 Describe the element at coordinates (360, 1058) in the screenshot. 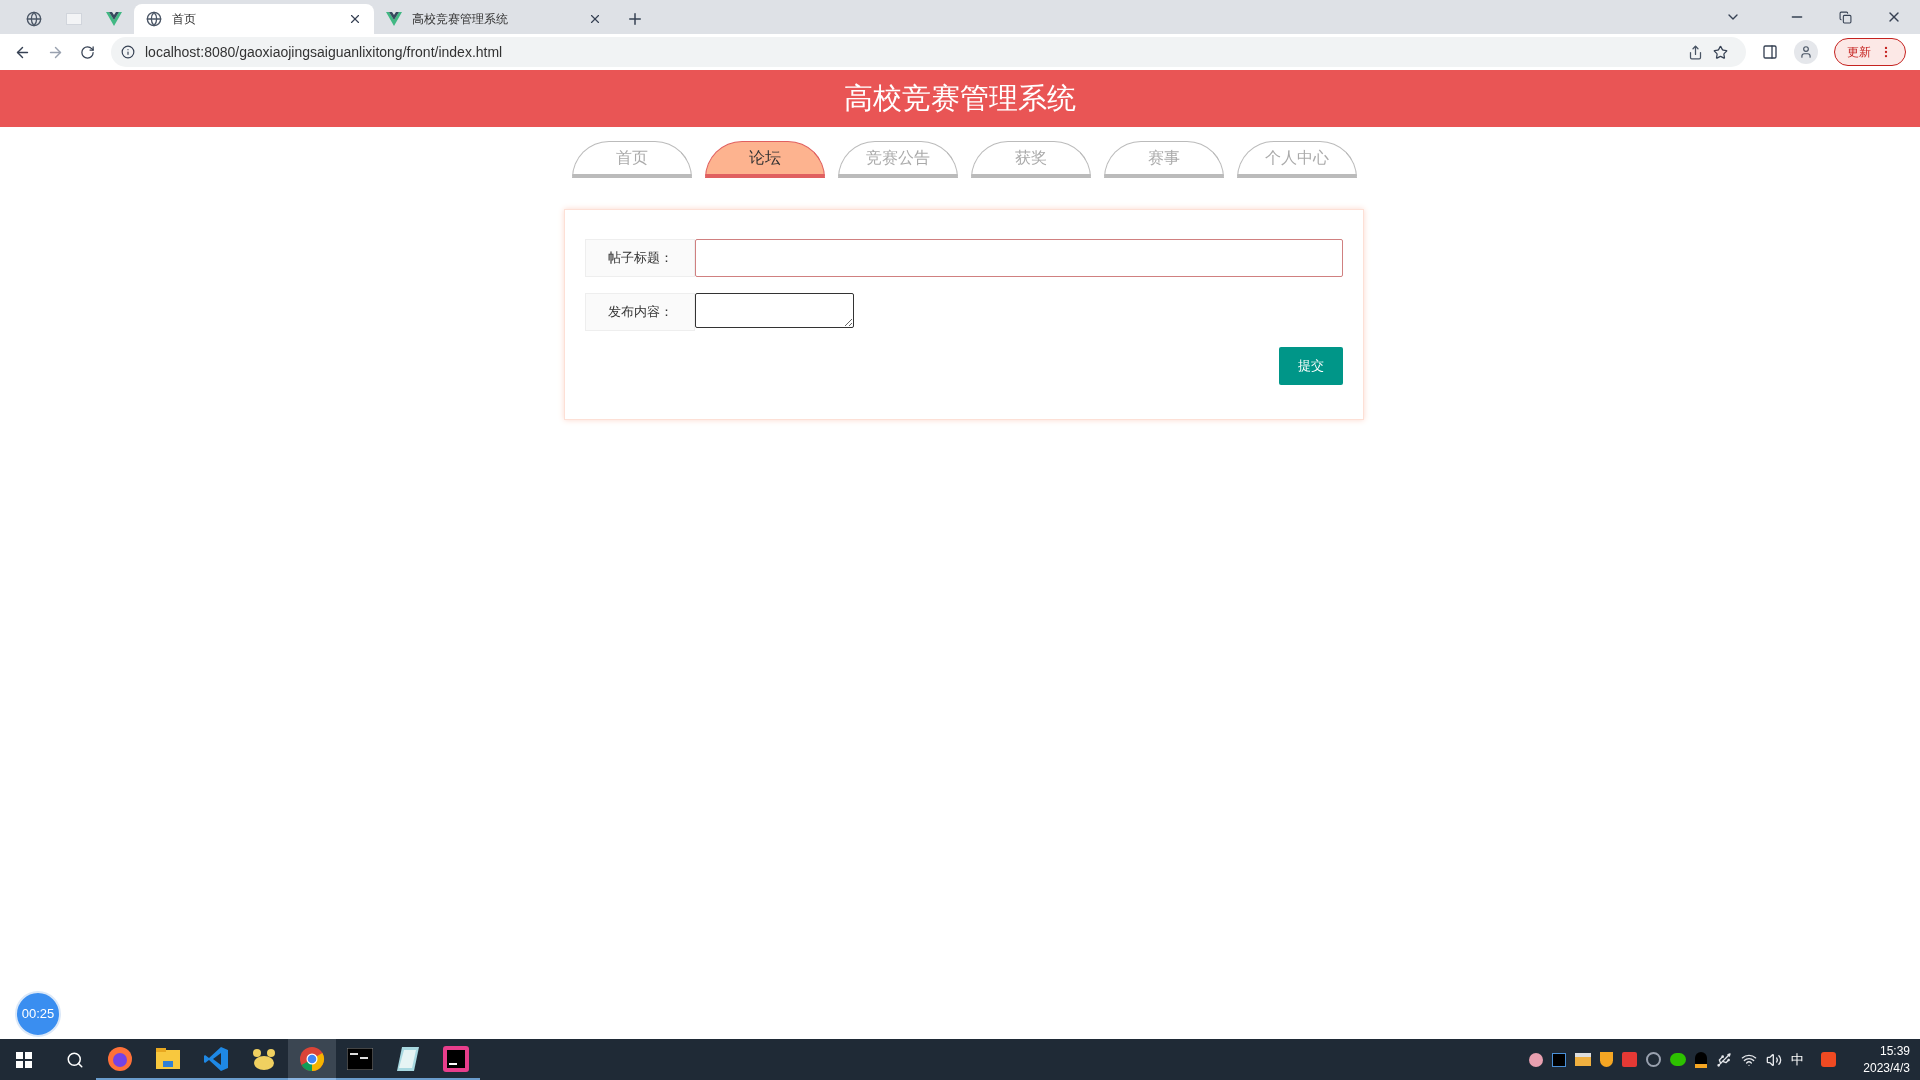

I see `terminal-icon` at that location.